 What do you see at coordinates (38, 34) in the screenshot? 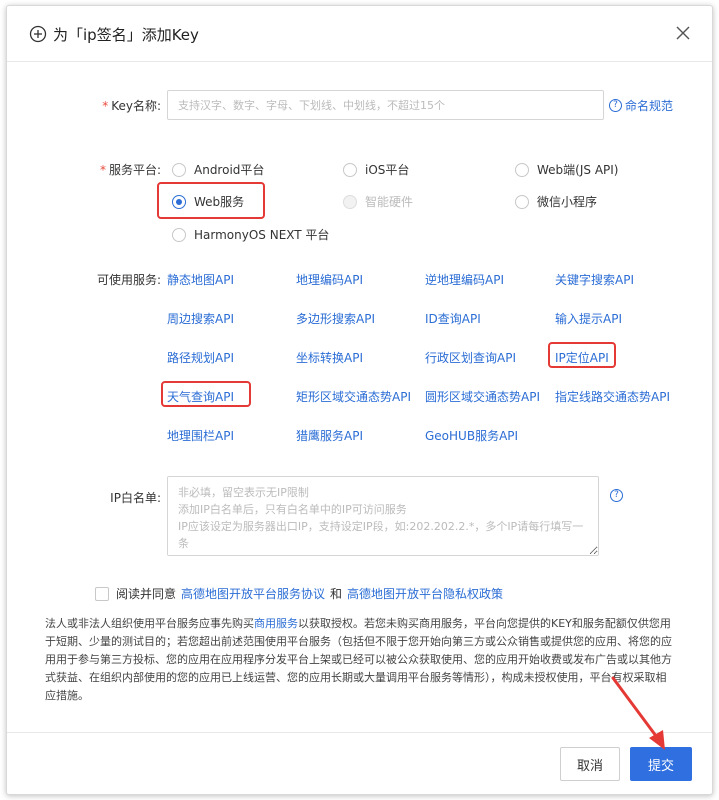
I see `plus-circle-icon` at bounding box center [38, 34].